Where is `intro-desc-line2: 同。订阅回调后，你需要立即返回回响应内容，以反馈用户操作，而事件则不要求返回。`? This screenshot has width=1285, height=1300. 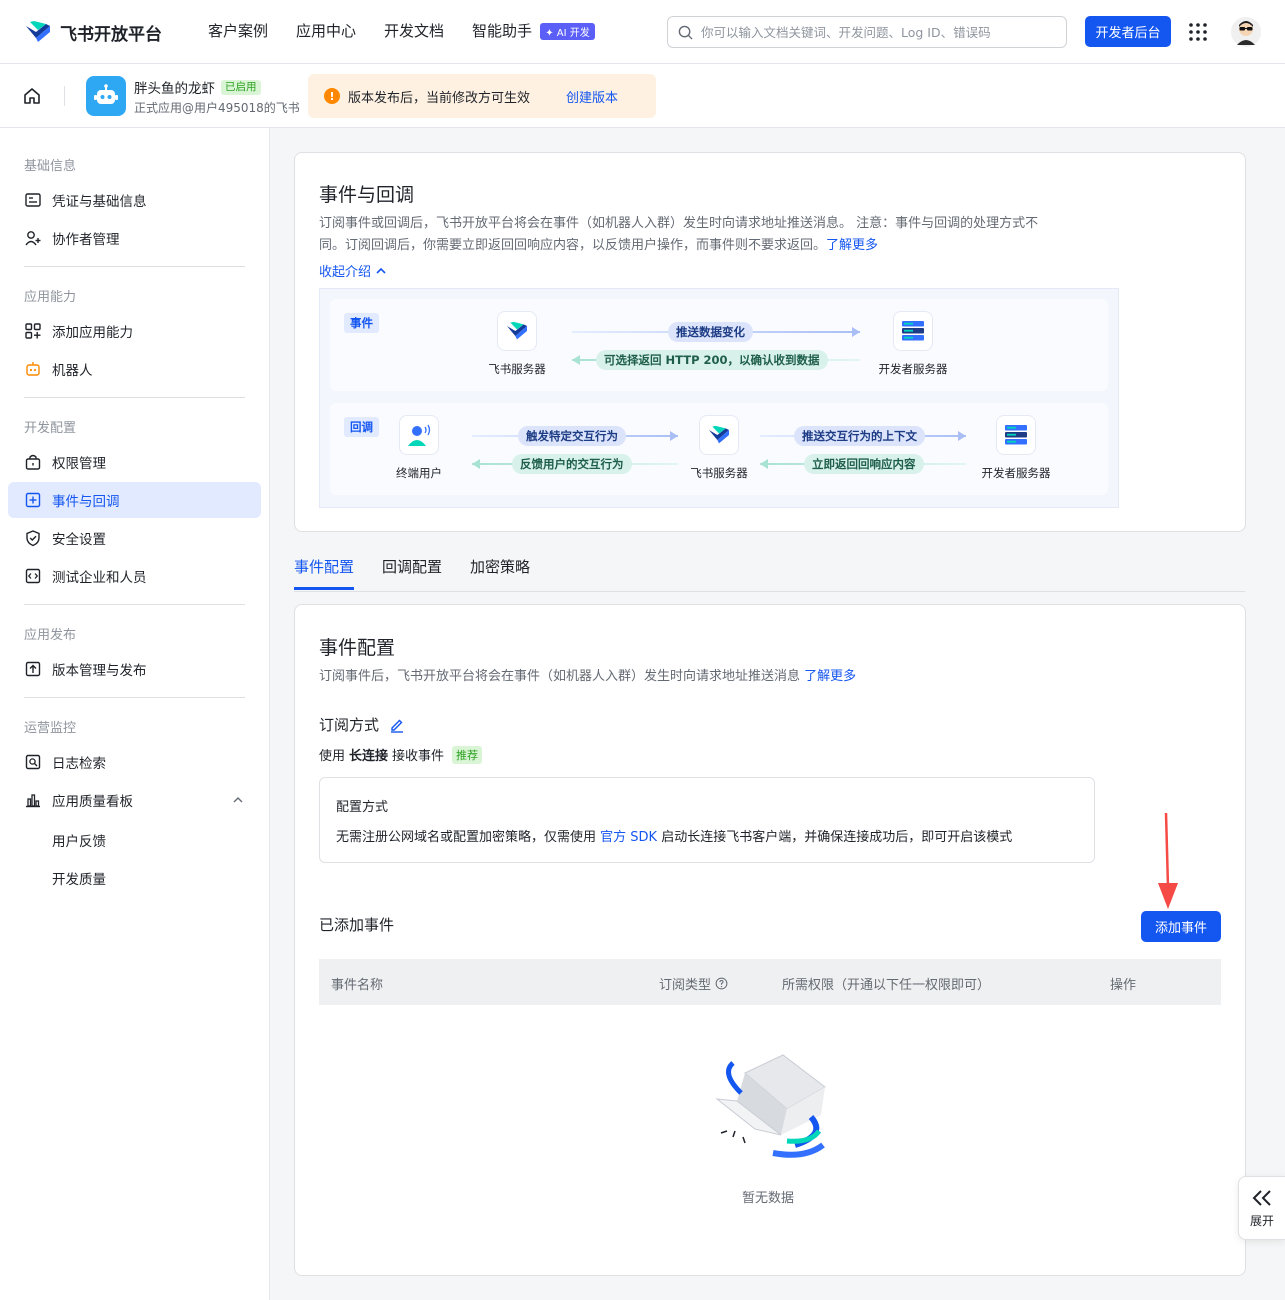
intro-desc-line2: 同。订阅回调后，你需要立即返回回响应内容，以反馈用户操作，而事件则不要求返回。 is located at coordinates (573, 245).